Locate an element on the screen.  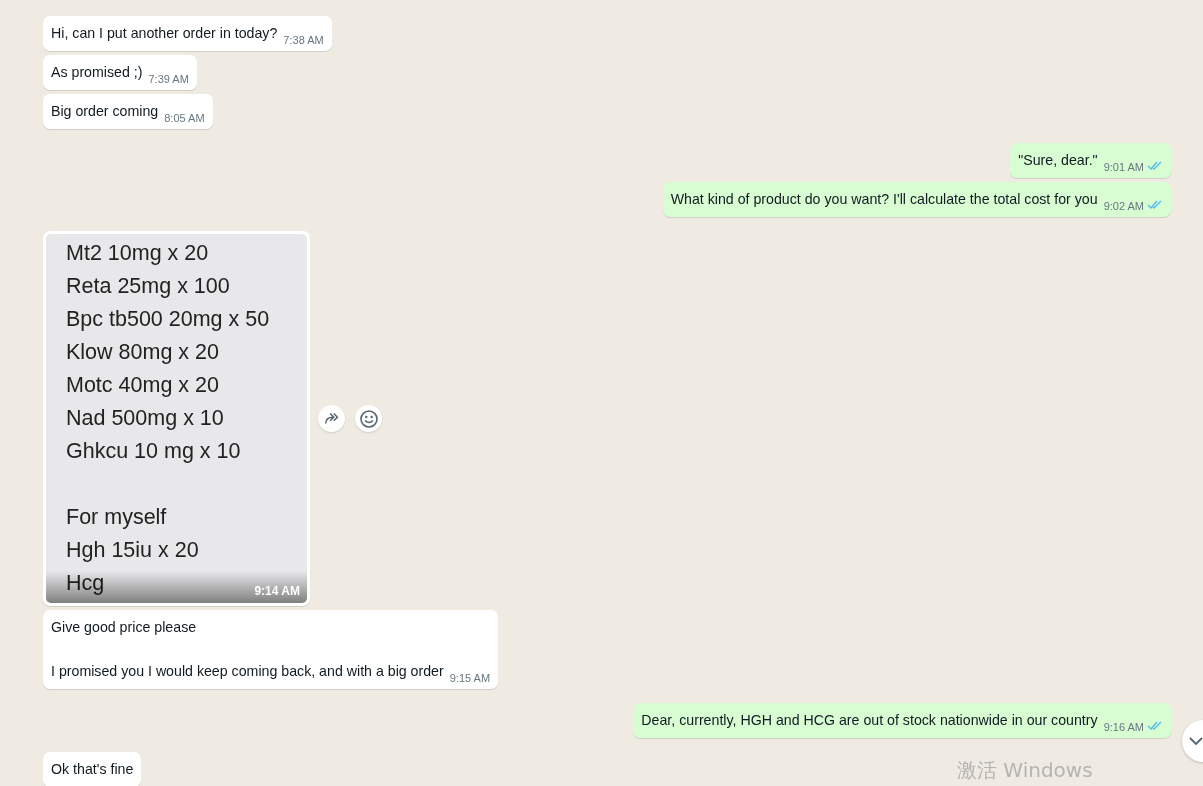
message-text: Give good price please is located at coordinates (124, 627).